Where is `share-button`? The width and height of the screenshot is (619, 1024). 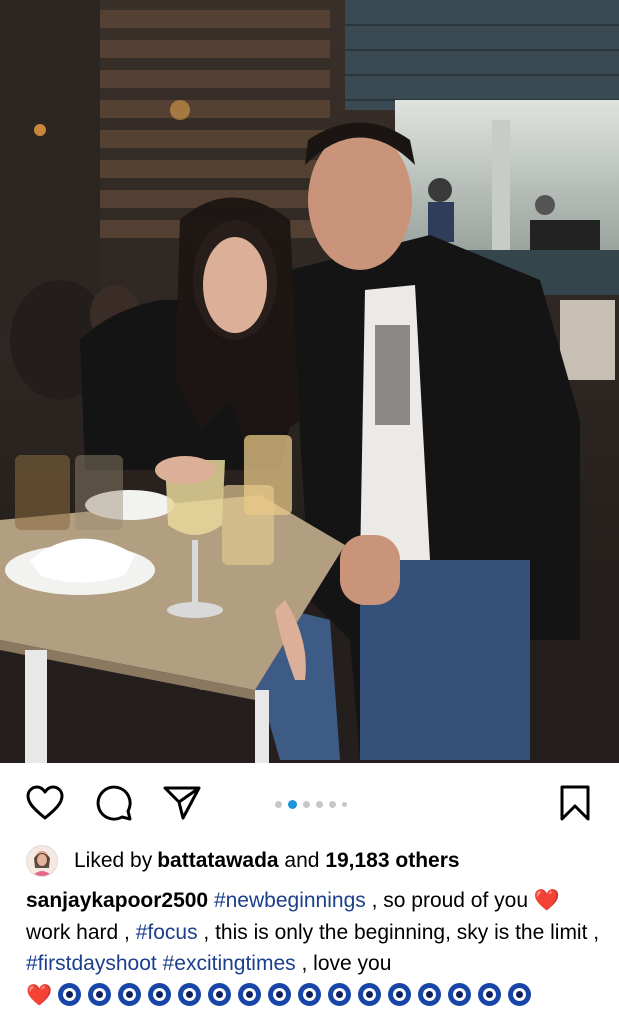
share-button is located at coordinates (182, 803).